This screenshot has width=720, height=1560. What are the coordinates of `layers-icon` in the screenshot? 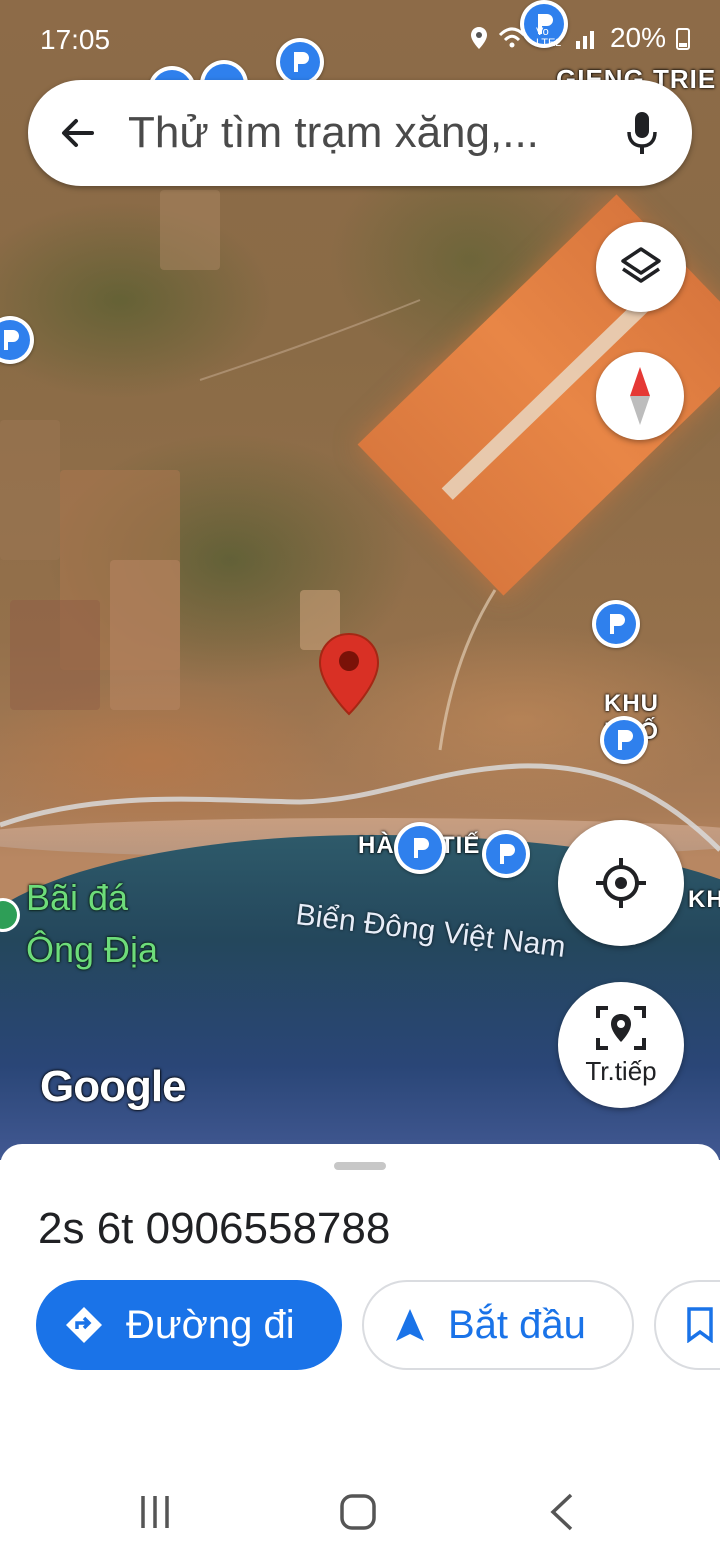 It's located at (641, 265).